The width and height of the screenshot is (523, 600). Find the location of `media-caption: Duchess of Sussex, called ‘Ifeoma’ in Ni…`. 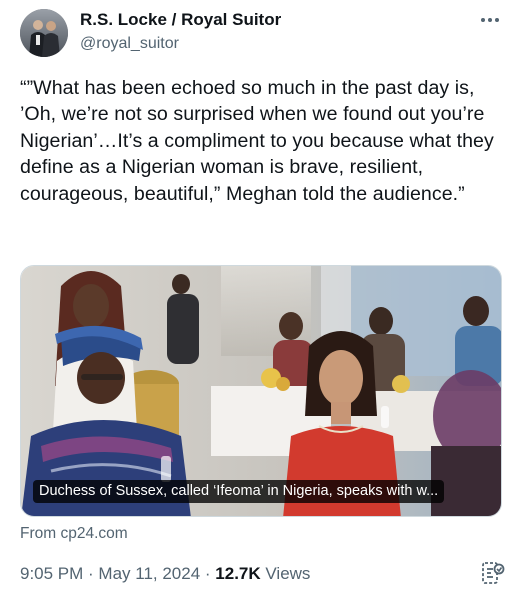

media-caption: Duchess of Sussex, called ‘Ifeoma’ in Ni… is located at coordinates (239, 491).